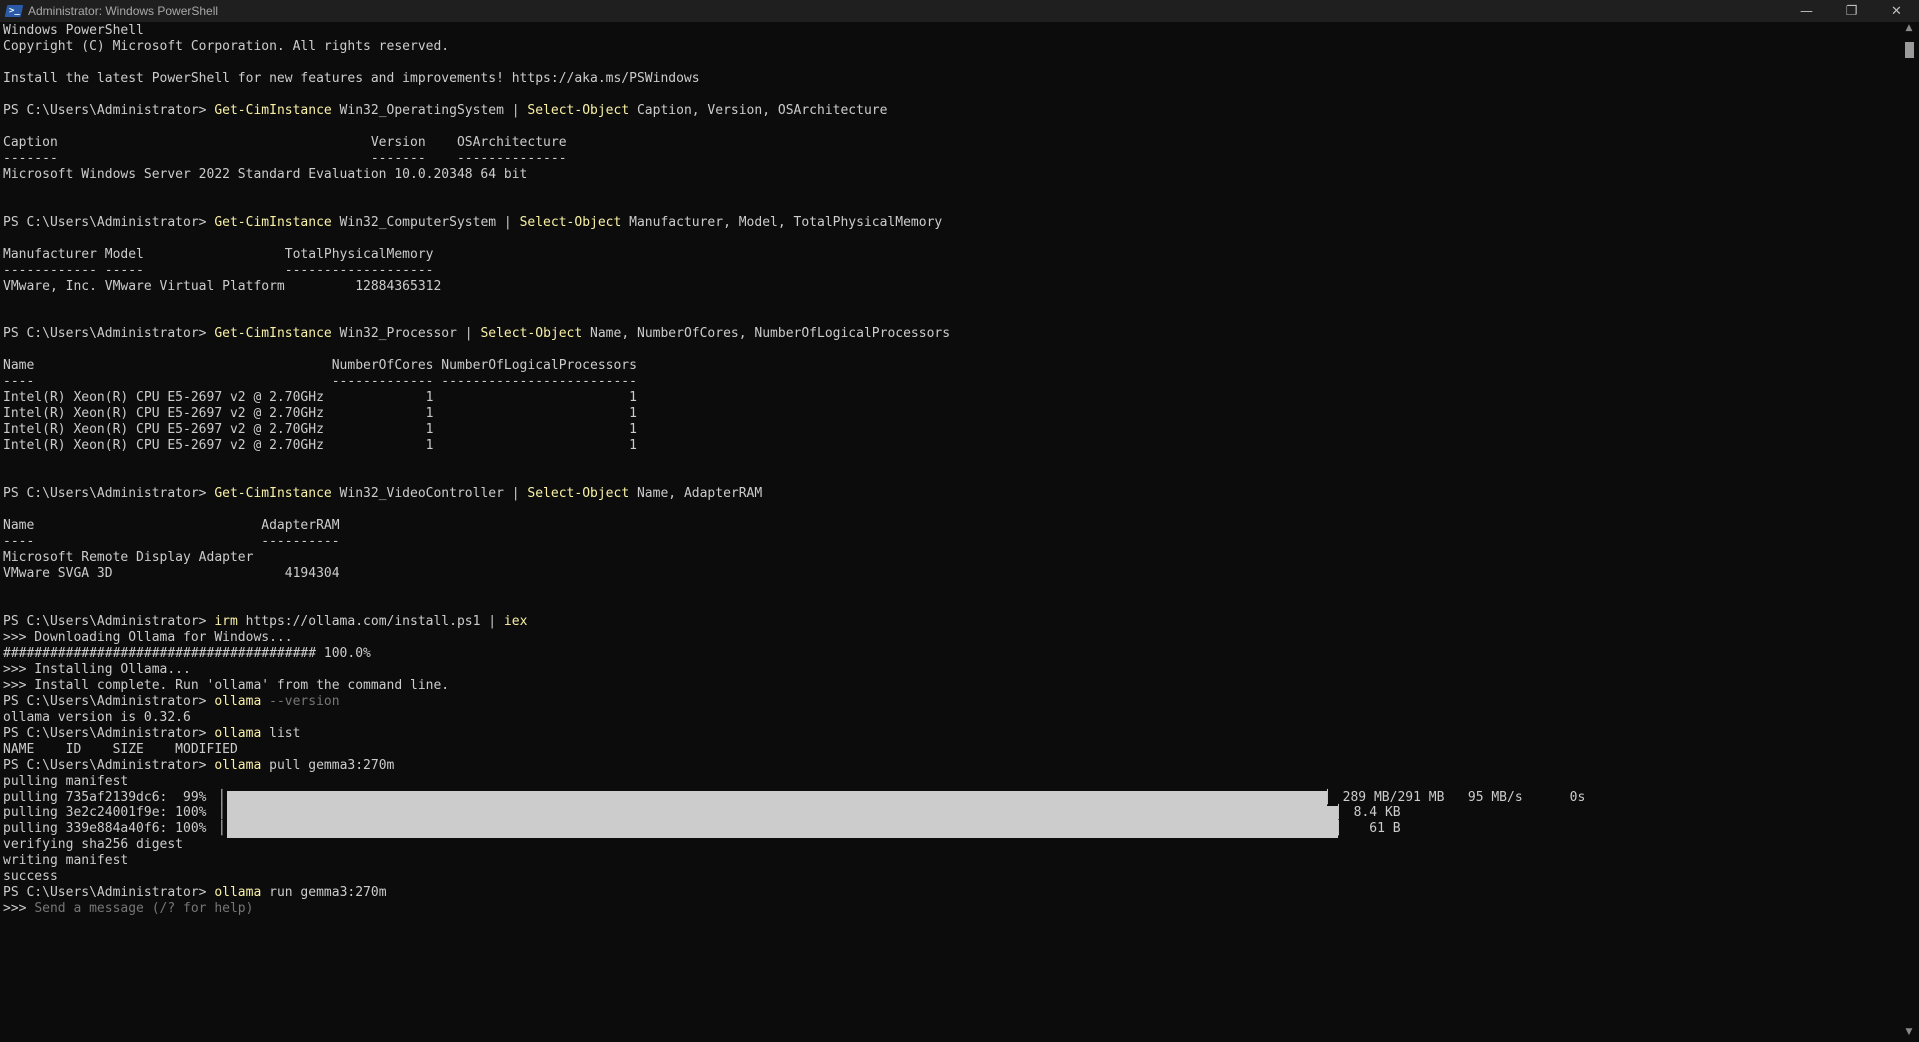  I want to click on pull-progress-line: pulling 339e884a40f6: 100% ▕ ▏ 61 B, so click(950, 830).